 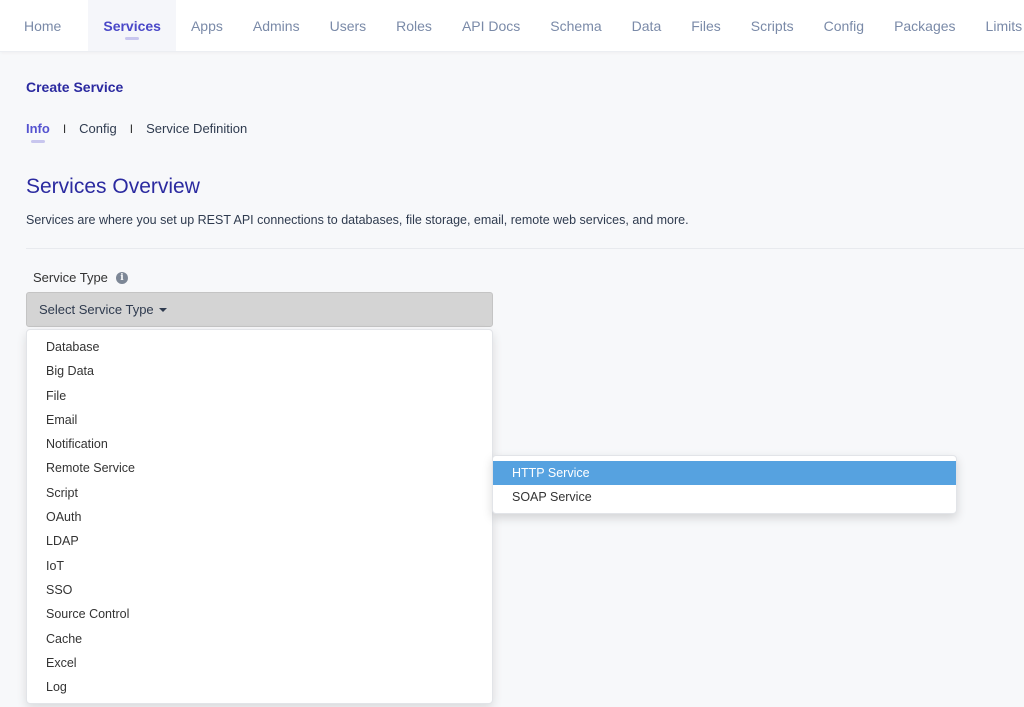 I want to click on nav-scripts: Scripts, so click(x=772, y=25).